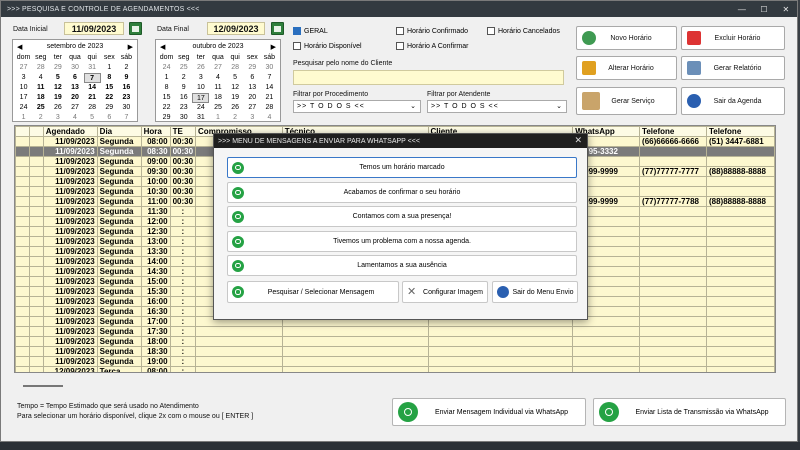 This screenshot has height=450, width=800. I want to click on checkbox-geral: GERAL, so click(310, 31).